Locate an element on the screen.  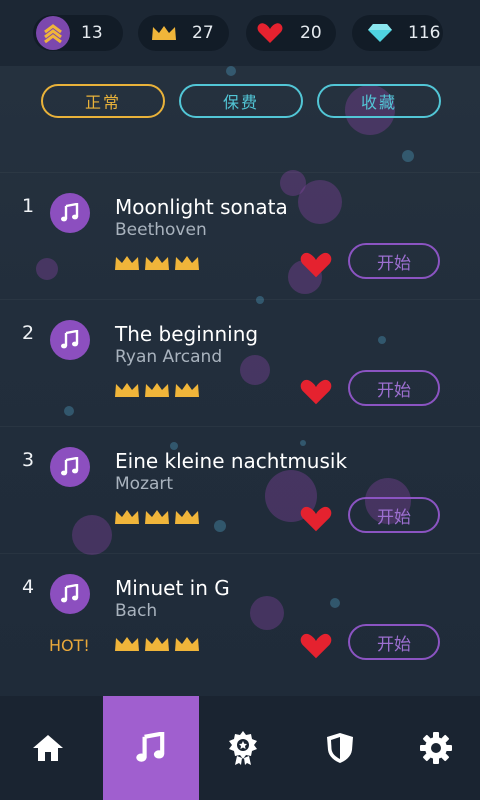
song-title: Minuet in G is located at coordinates (172, 588).